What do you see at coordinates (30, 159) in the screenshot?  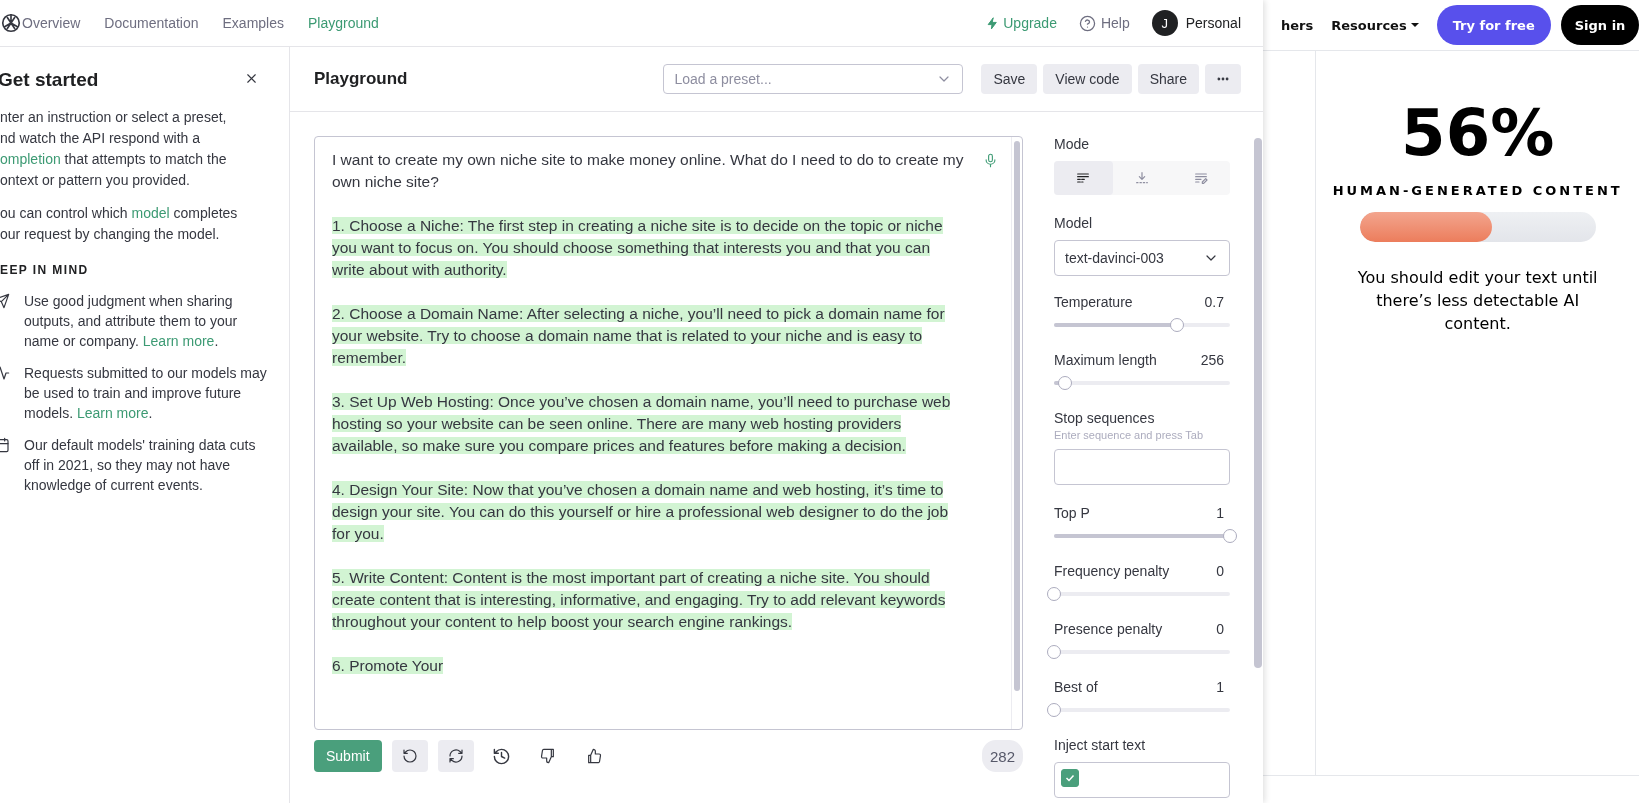 I see `link: ompletion` at bounding box center [30, 159].